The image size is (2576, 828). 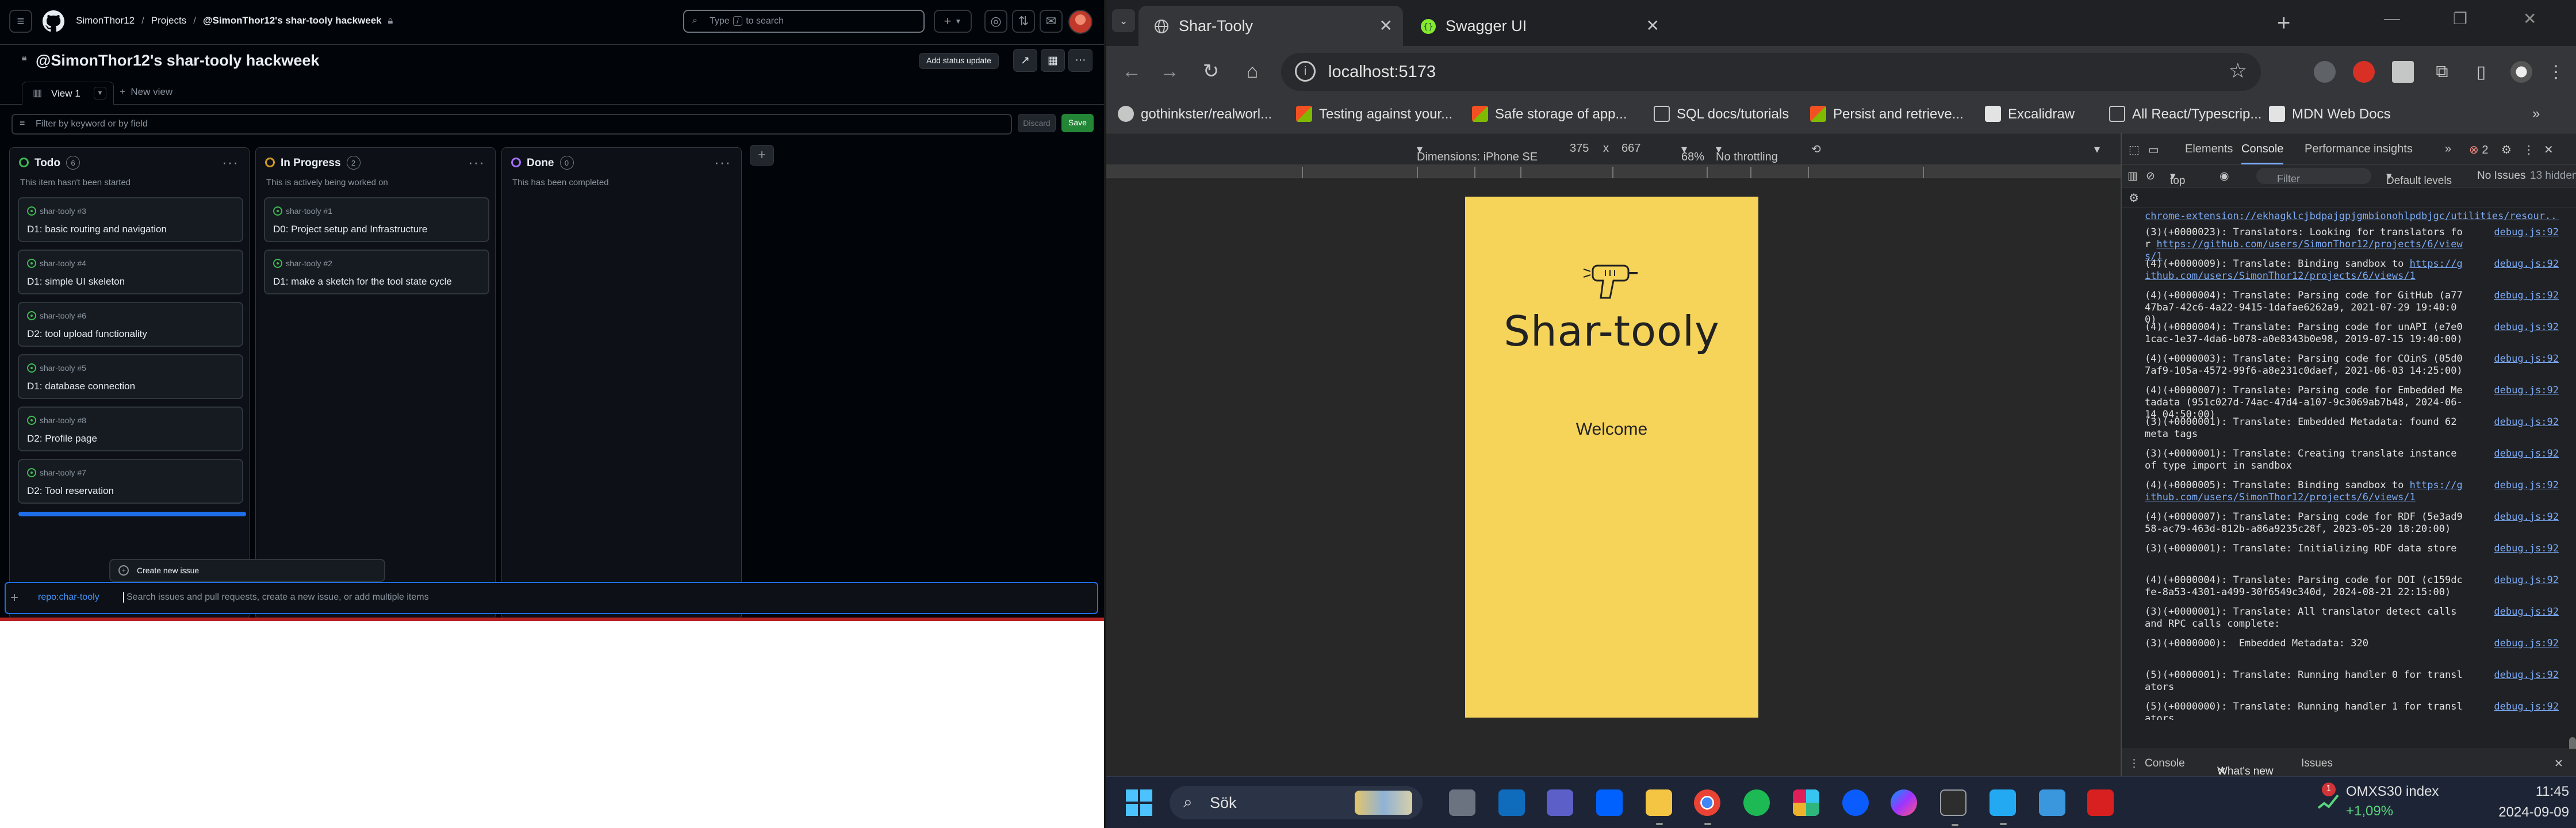 I want to click on insights-button: ↗, so click(x=1025, y=60).